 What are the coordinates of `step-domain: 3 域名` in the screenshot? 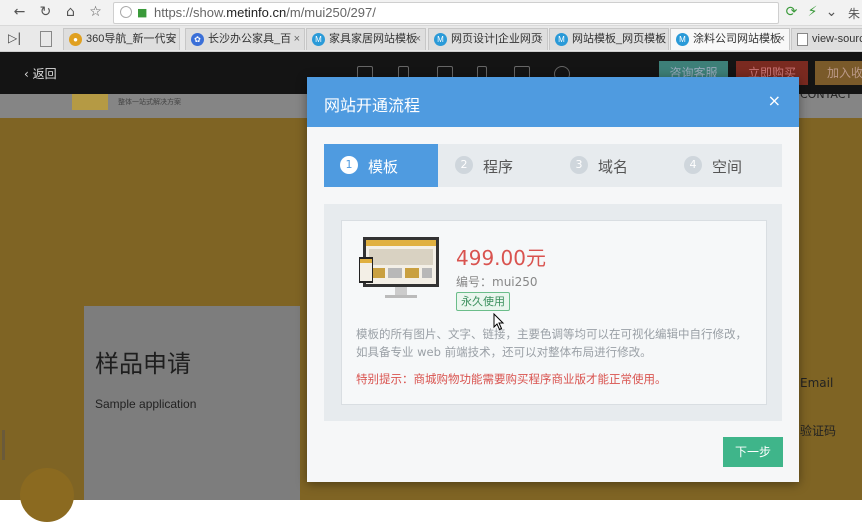 It's located at (611, 165).